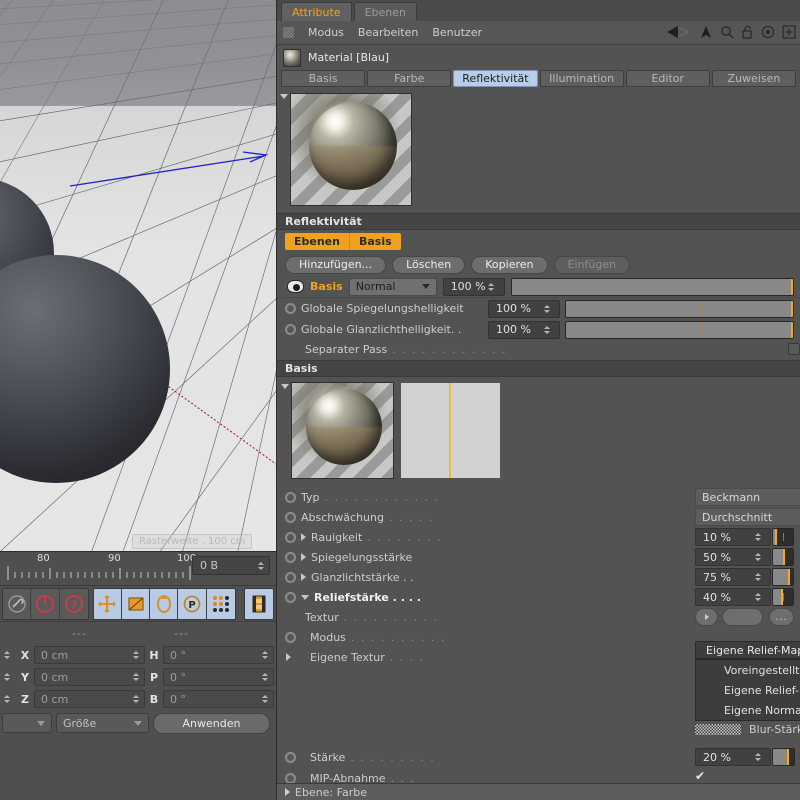  Describe the element at coordinates (757, 597) in the screenshot. I see `reliefstaerke-spinner` at that location.